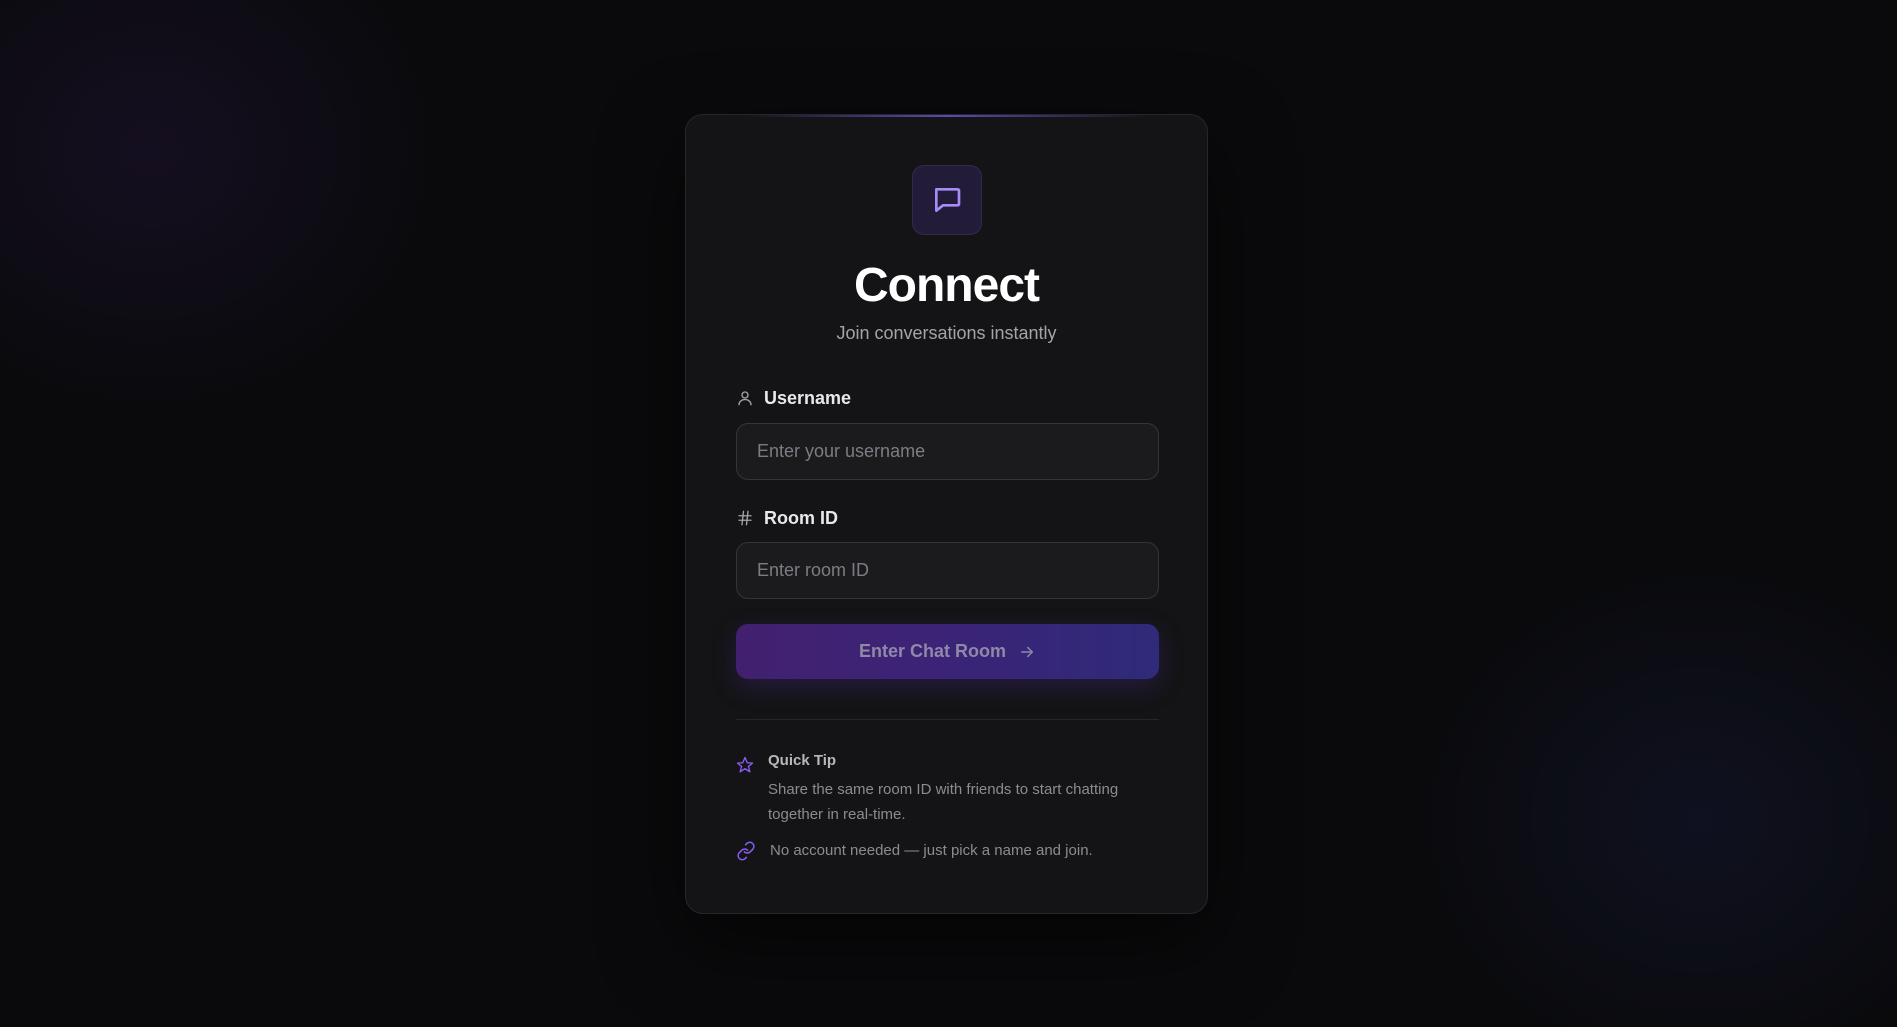 This screenshot has height=1027, width=1897. Describe the element at coordinates (808, 398) in the screenshot. I see `username-label-text: Username` at that location.